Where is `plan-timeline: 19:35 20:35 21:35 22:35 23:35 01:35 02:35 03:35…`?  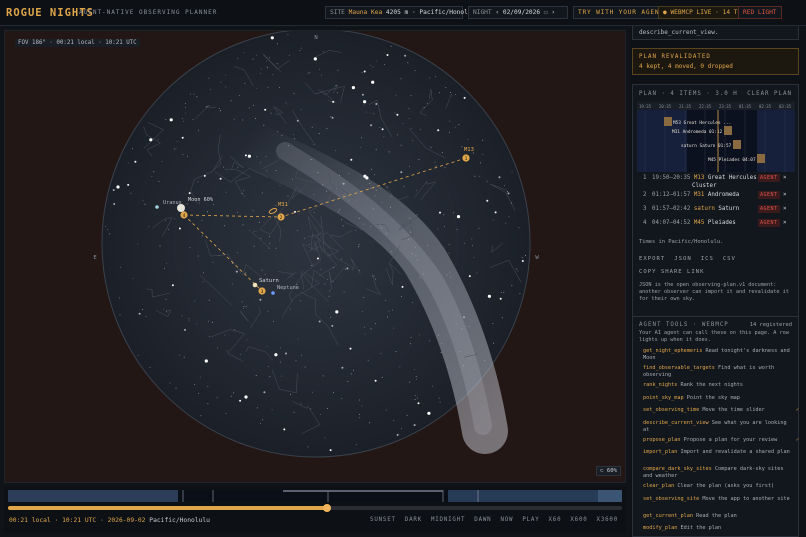
plan-timeline: 19:35 20:35 21:35 22:35 23:35 01:35 02:35 03:35… is located at coordinates (716, 137).